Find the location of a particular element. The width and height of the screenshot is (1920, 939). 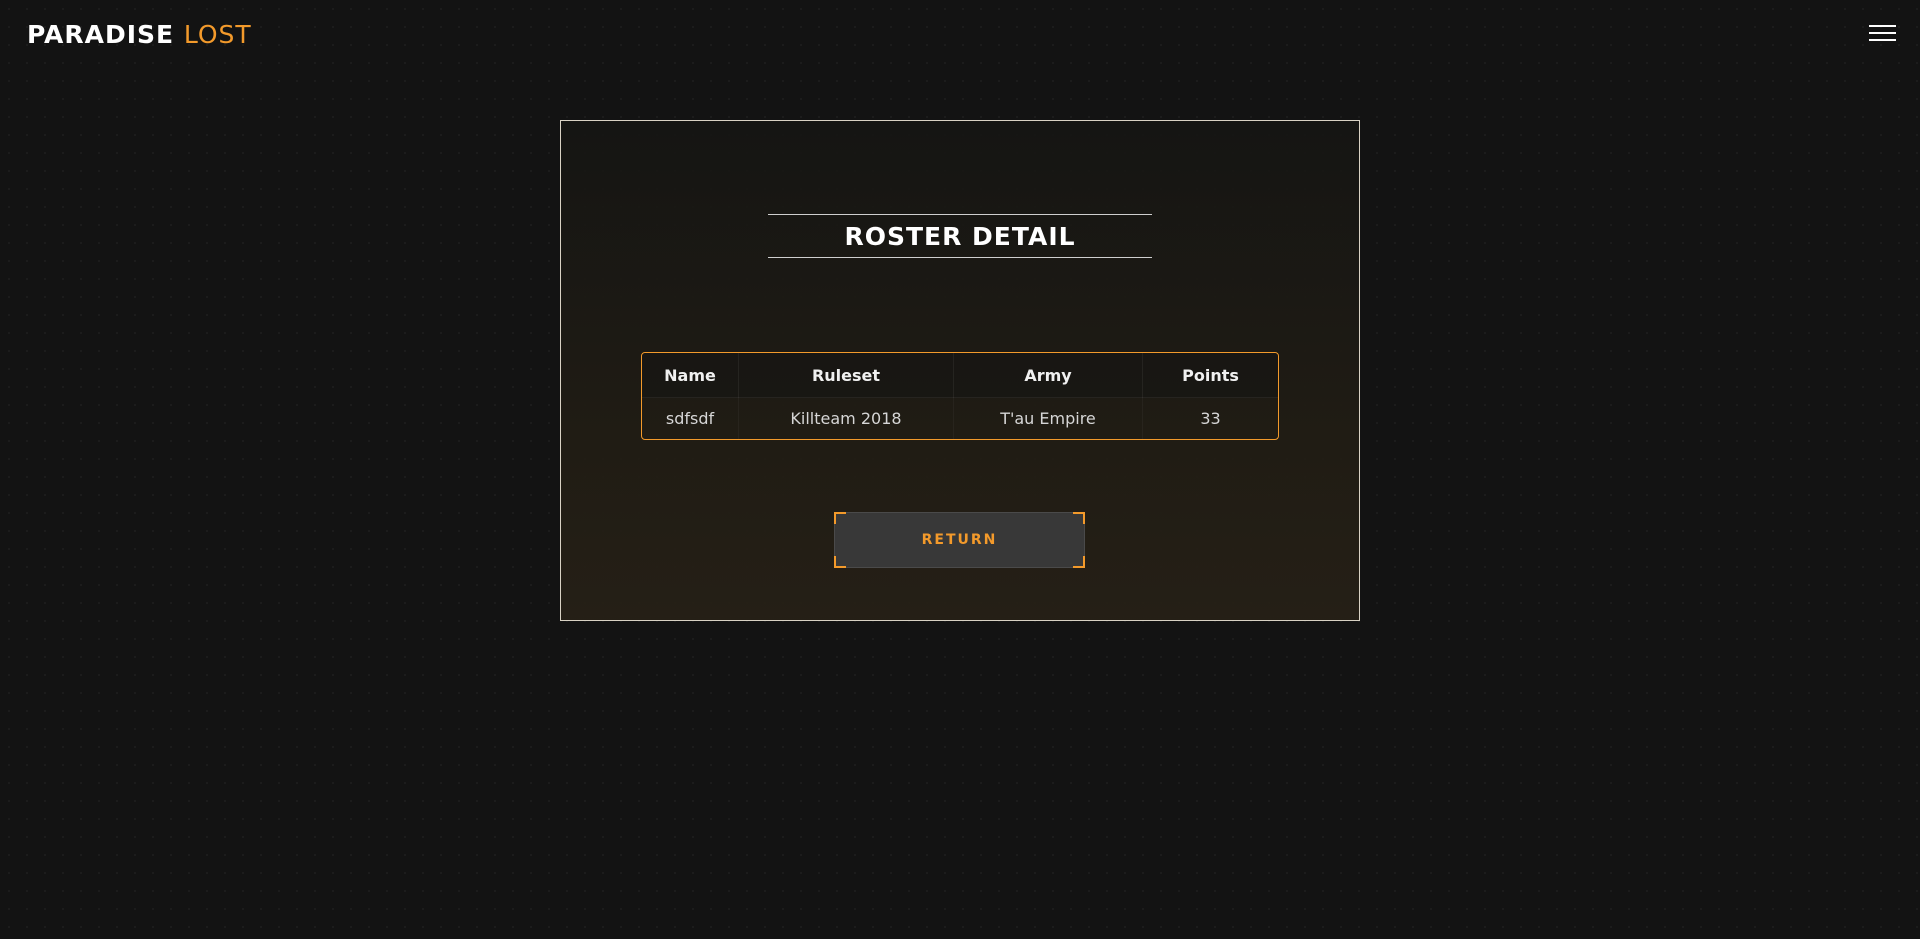

cell-ruleset: Killteam 2018 is located at coordinates (846, 418).